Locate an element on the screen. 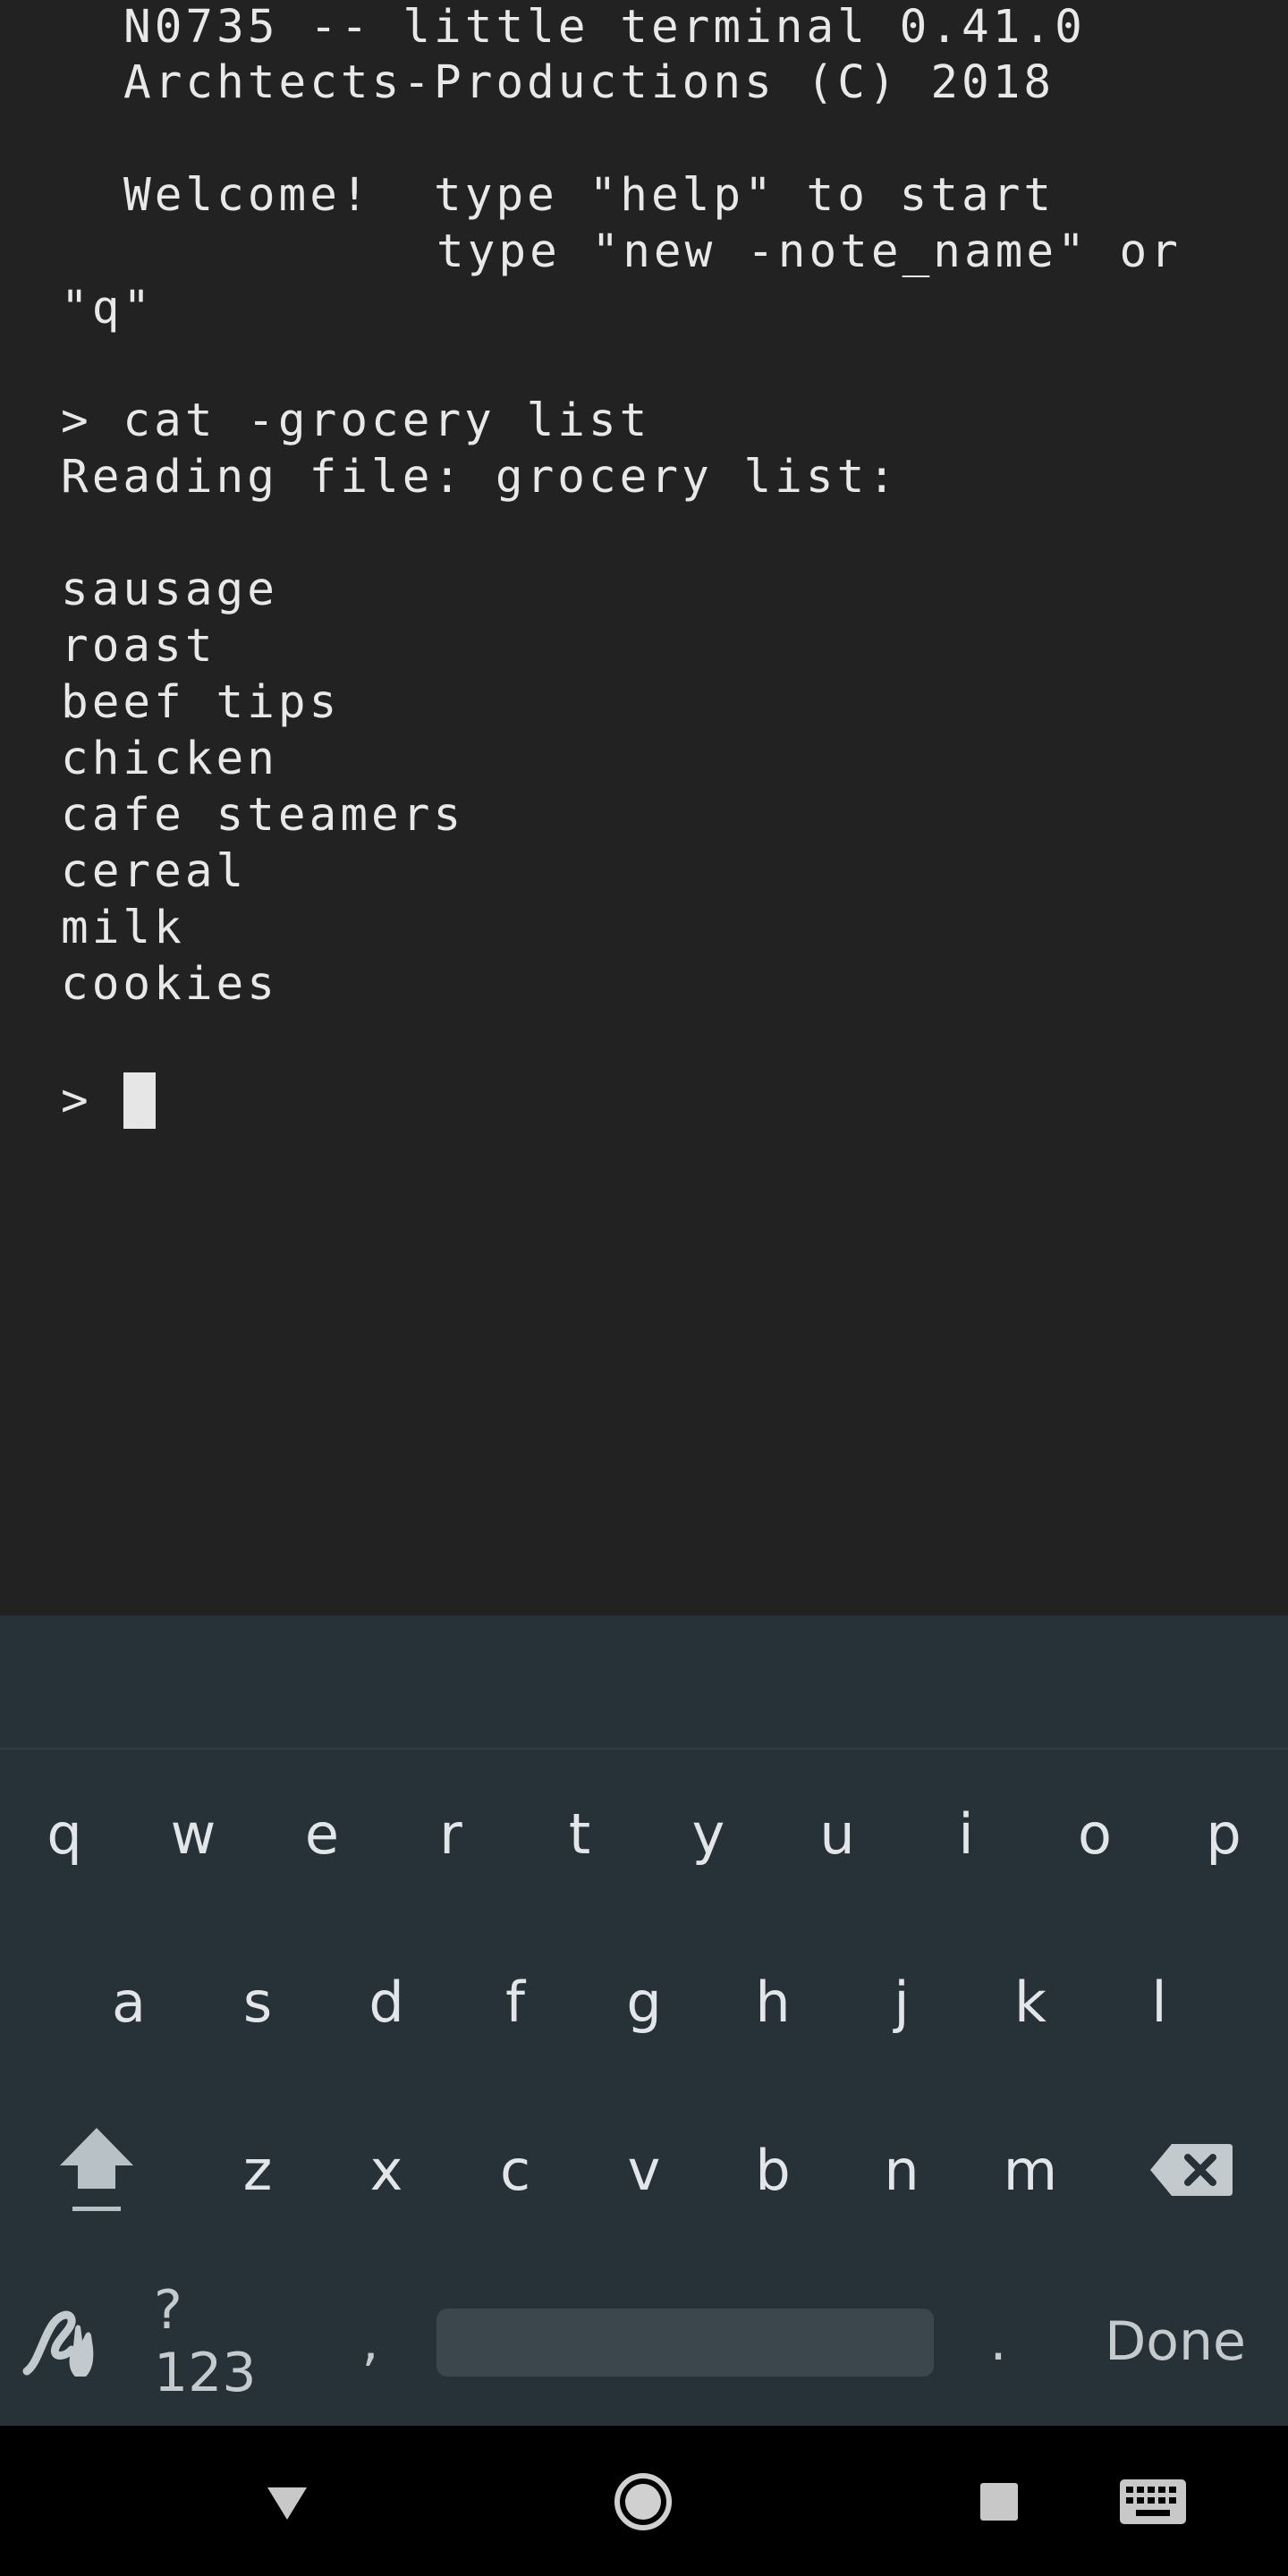 This screenshot has height=2576, width=1288. key-d: d is located at coordinates (386, 2002).